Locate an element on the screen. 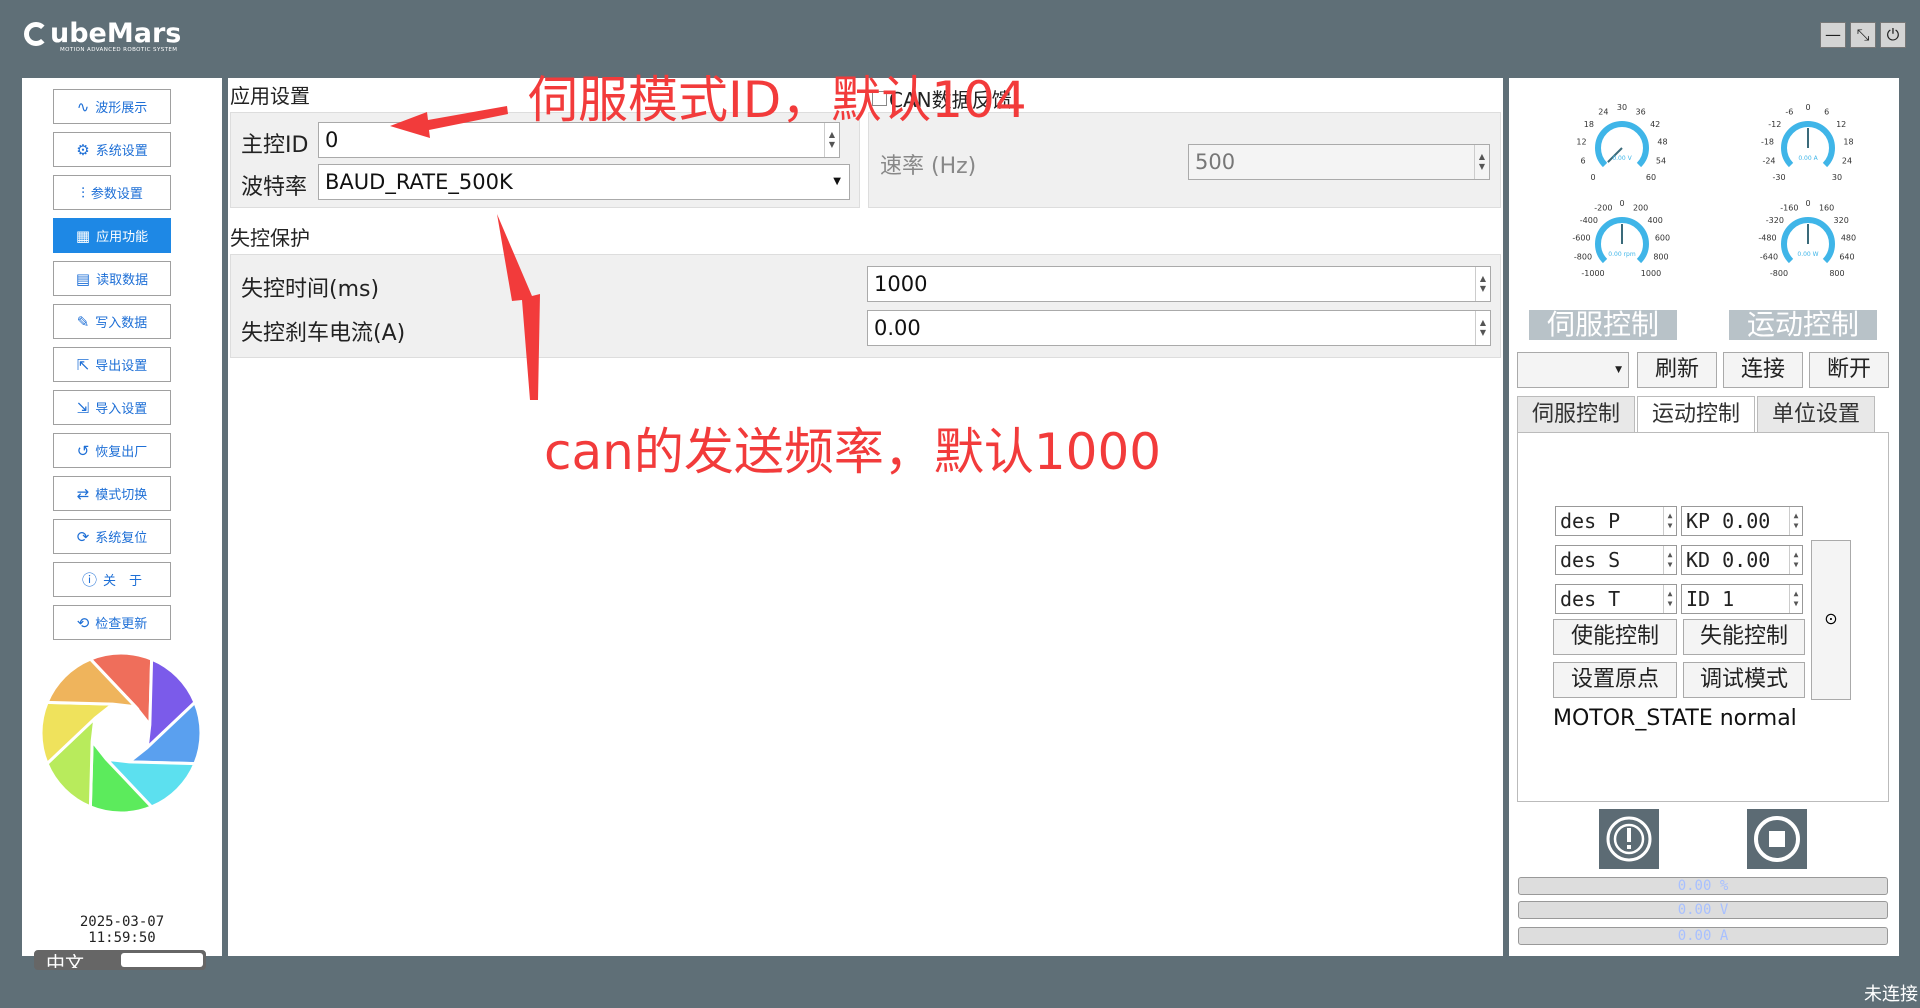 Image resolution: width=1920 pixels, height=1008 pixels. stop-button is located at coordinates (1777, 839).